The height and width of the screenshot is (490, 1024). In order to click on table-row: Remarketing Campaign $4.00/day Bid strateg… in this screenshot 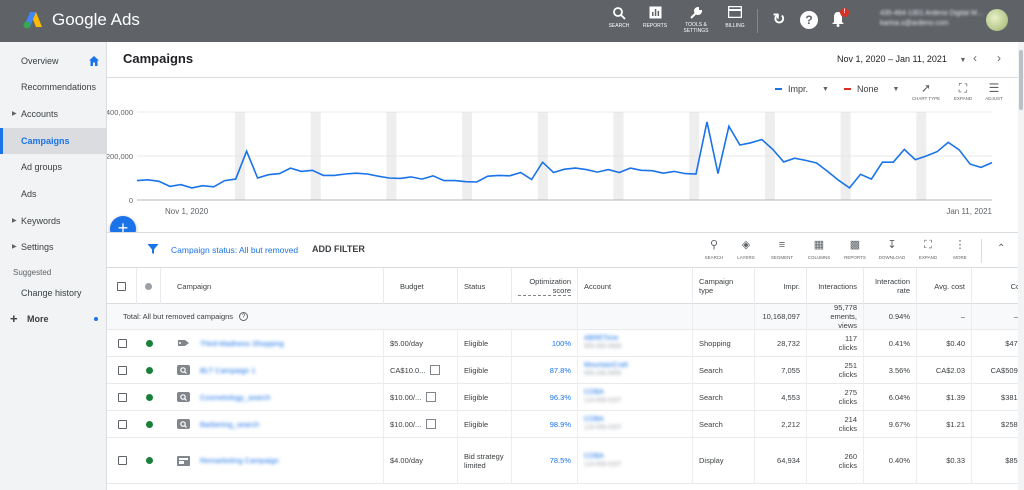, I will do `click(565, 461)`.